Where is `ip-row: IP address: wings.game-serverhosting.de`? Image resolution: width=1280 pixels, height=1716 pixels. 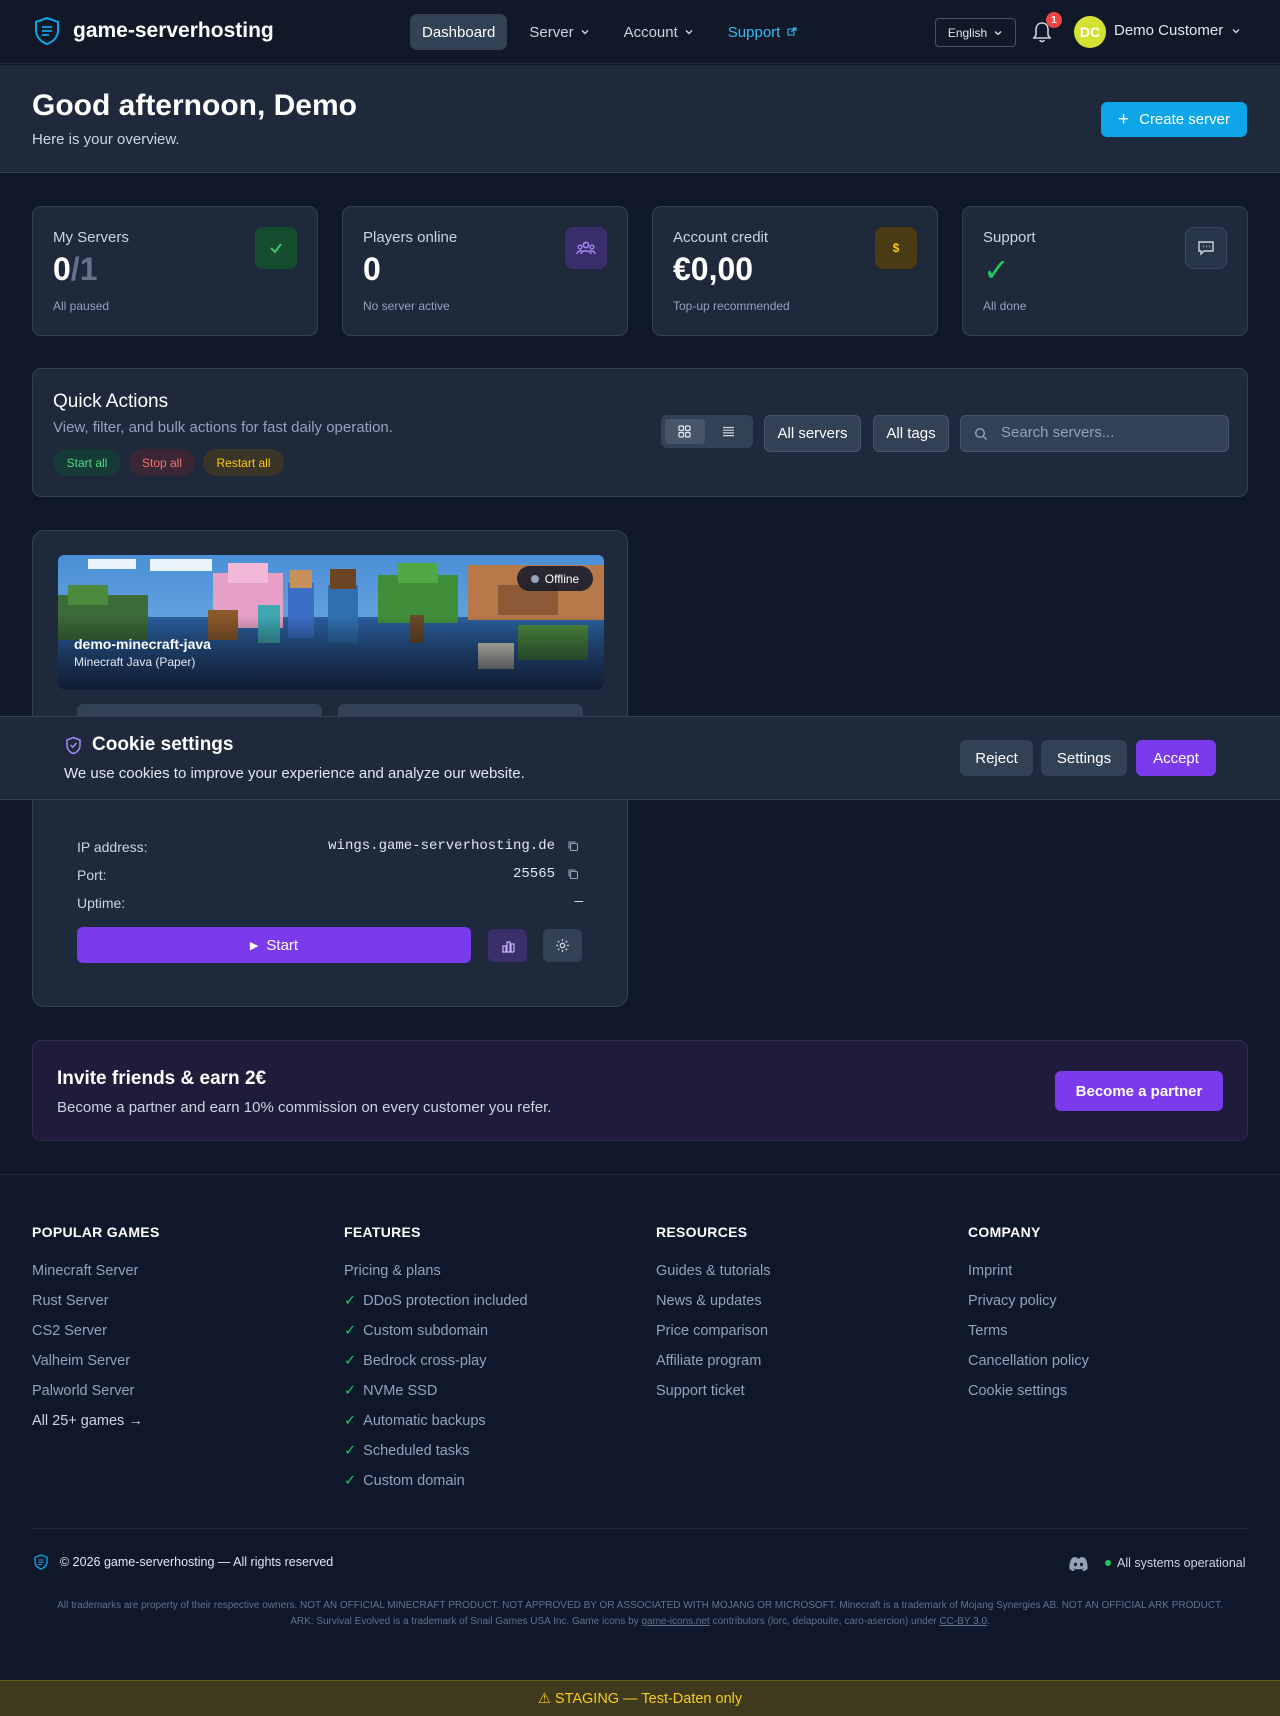 ip-row: IP address: wings.game-serverhosting.de is located at coordinates (330, 847).